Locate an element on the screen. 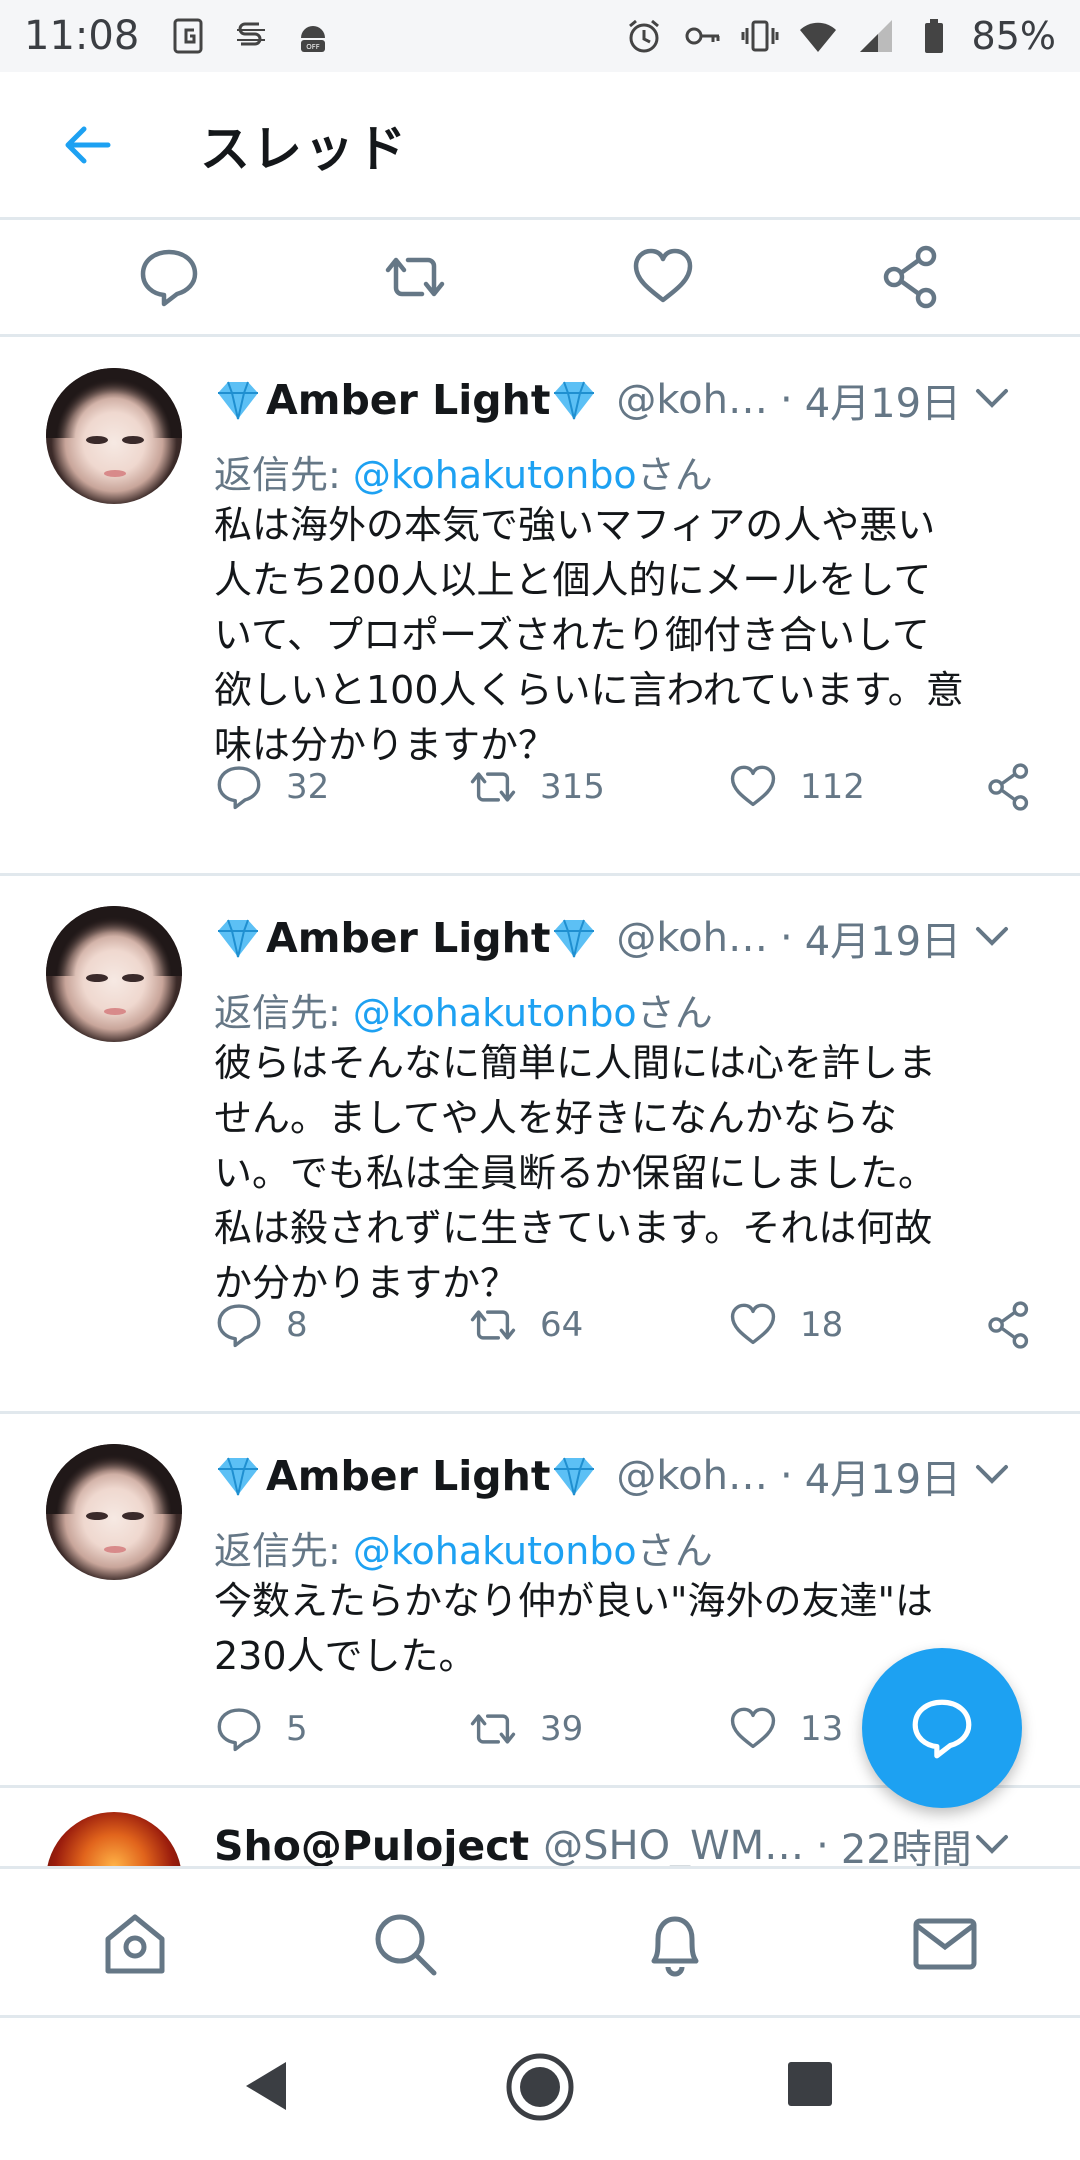 The image size is (1080, 2160). page-title: スレッド is located at coordinates (304, 148).